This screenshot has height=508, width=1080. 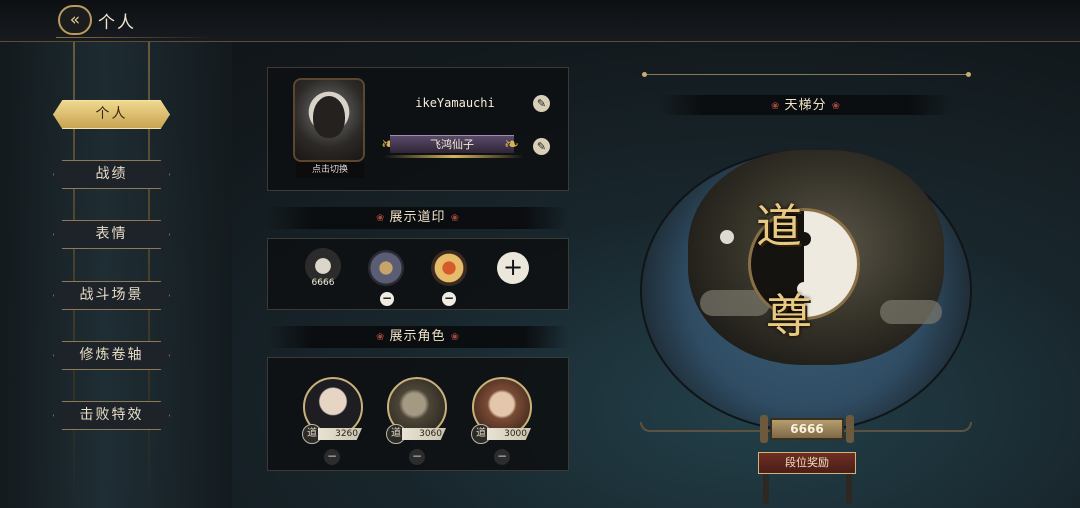 What do you see at coordinates (386, 268) in the screenshot?
I see `sword-shield-seal-icon` at bounding box center [386, 268].